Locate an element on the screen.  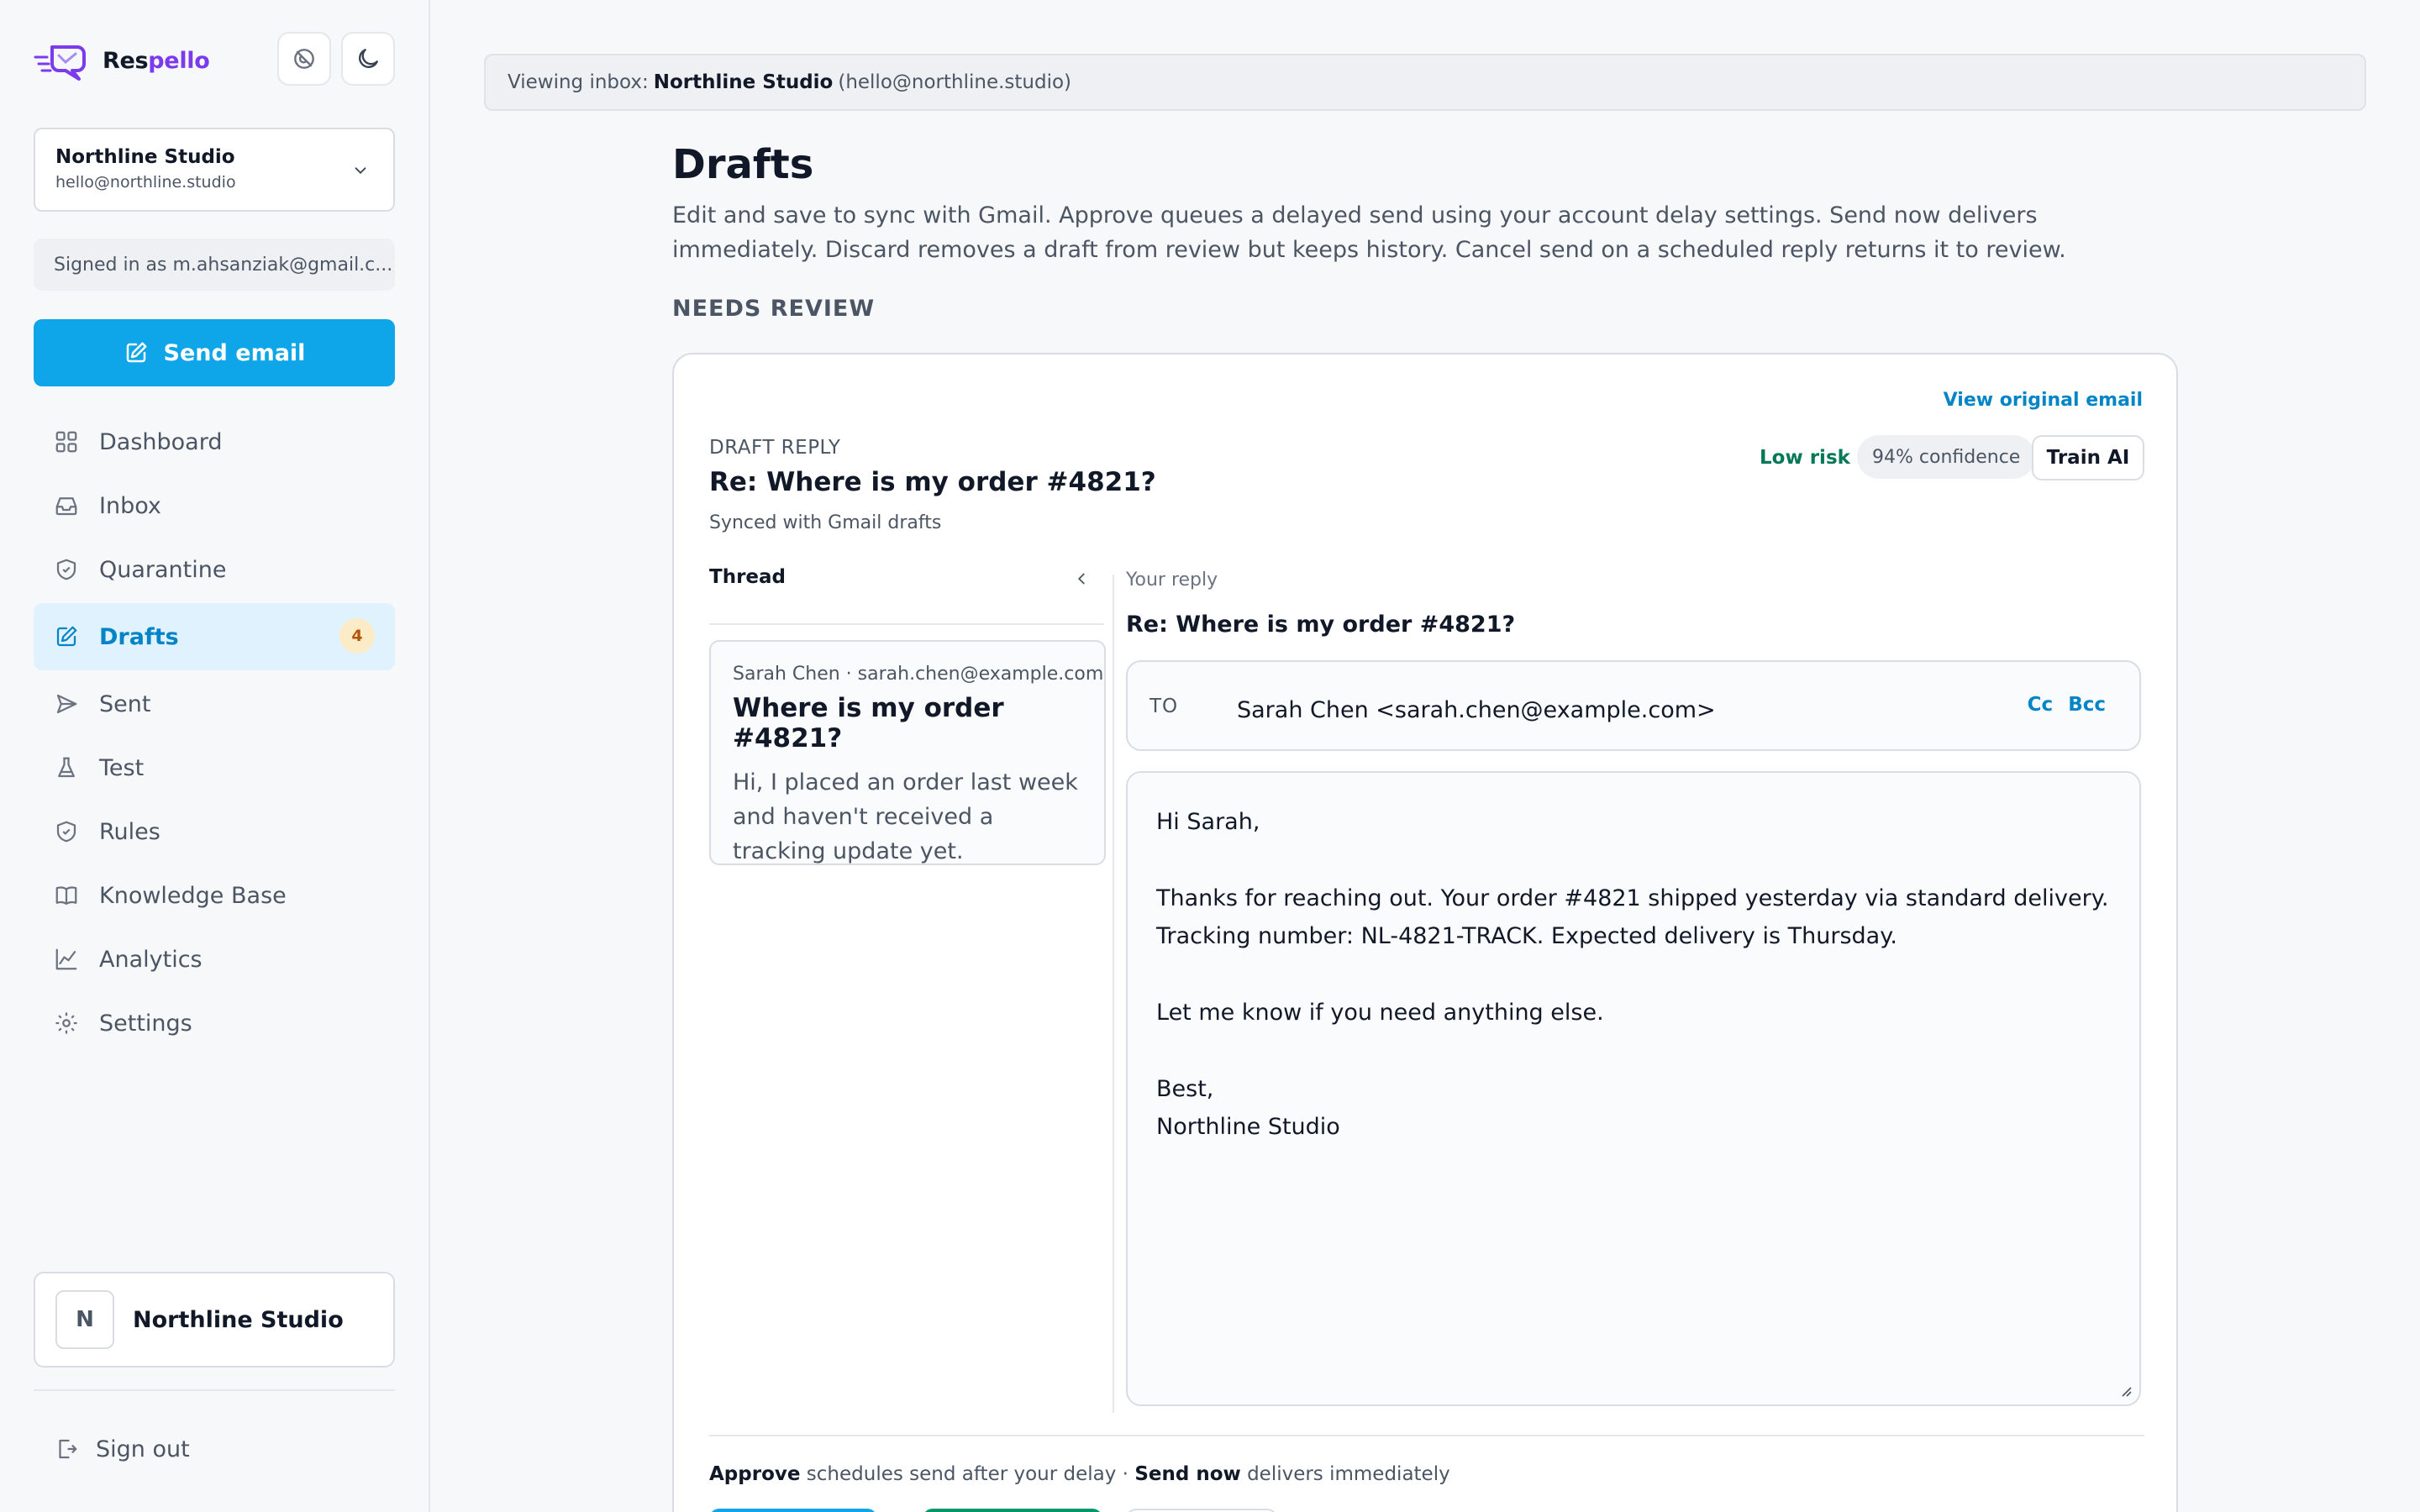
reply-subject: Re: Where is my order #4821? is located at coordinates (1321, 625).